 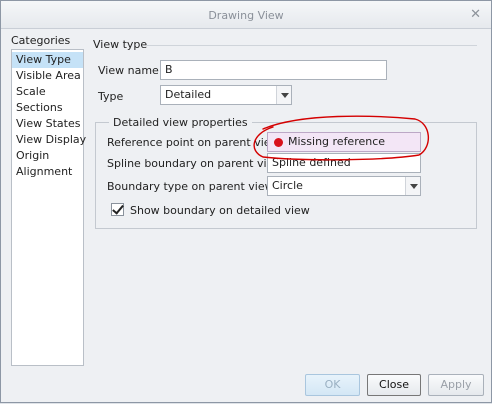 What do you see at coordinates (47, 92) in the screenshot?
I see `category-scale: Scale` at bounding box center [47, 92].